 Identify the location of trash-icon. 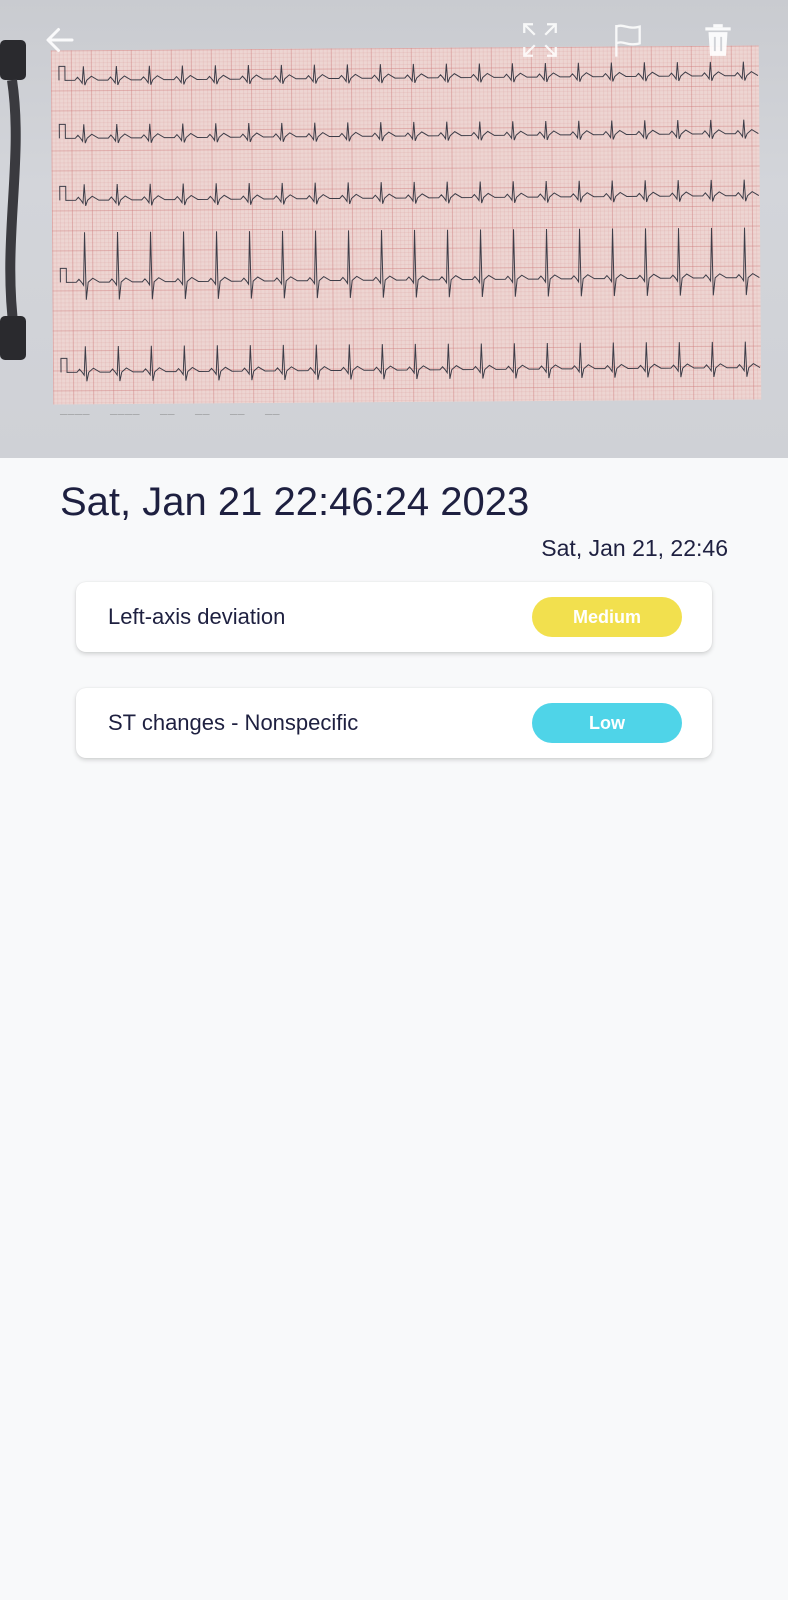
(718, 40).